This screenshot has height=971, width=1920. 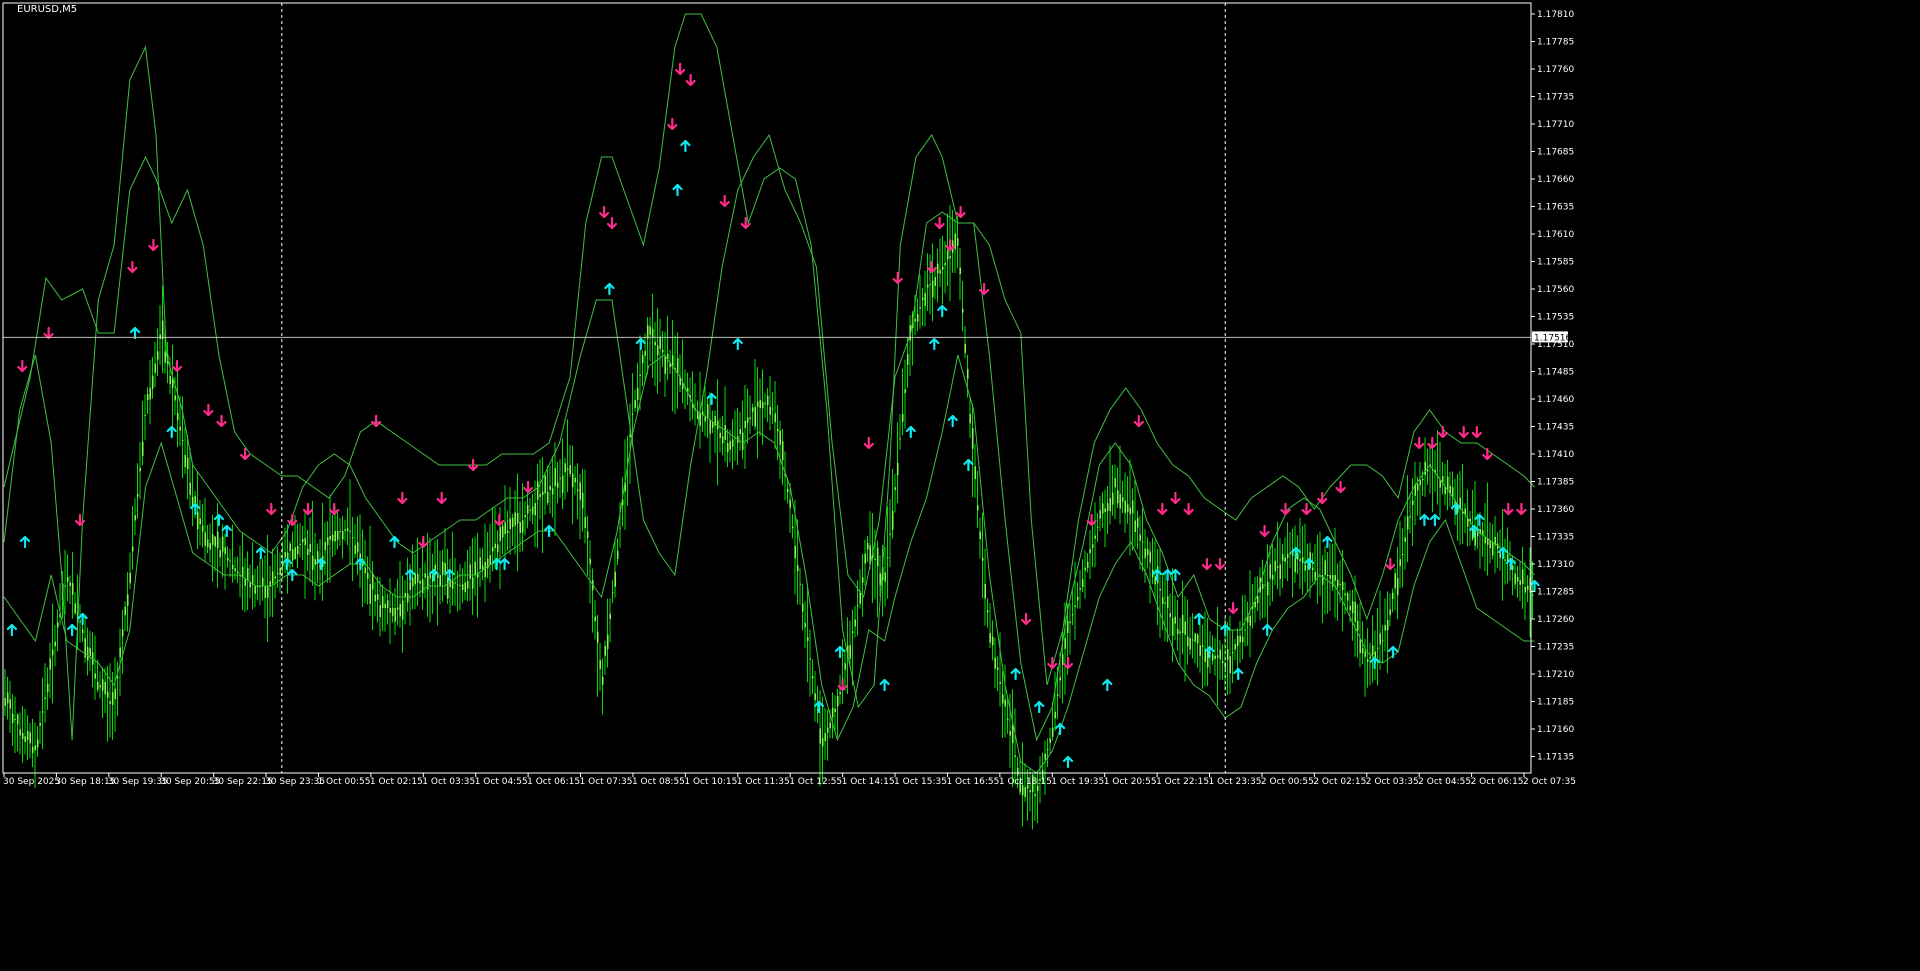 What do you see at coordinates (1497, 782) in the screenshot?
I see `x-tick-label: 2 Oct 06:15` at bounding box center [1497, 782].